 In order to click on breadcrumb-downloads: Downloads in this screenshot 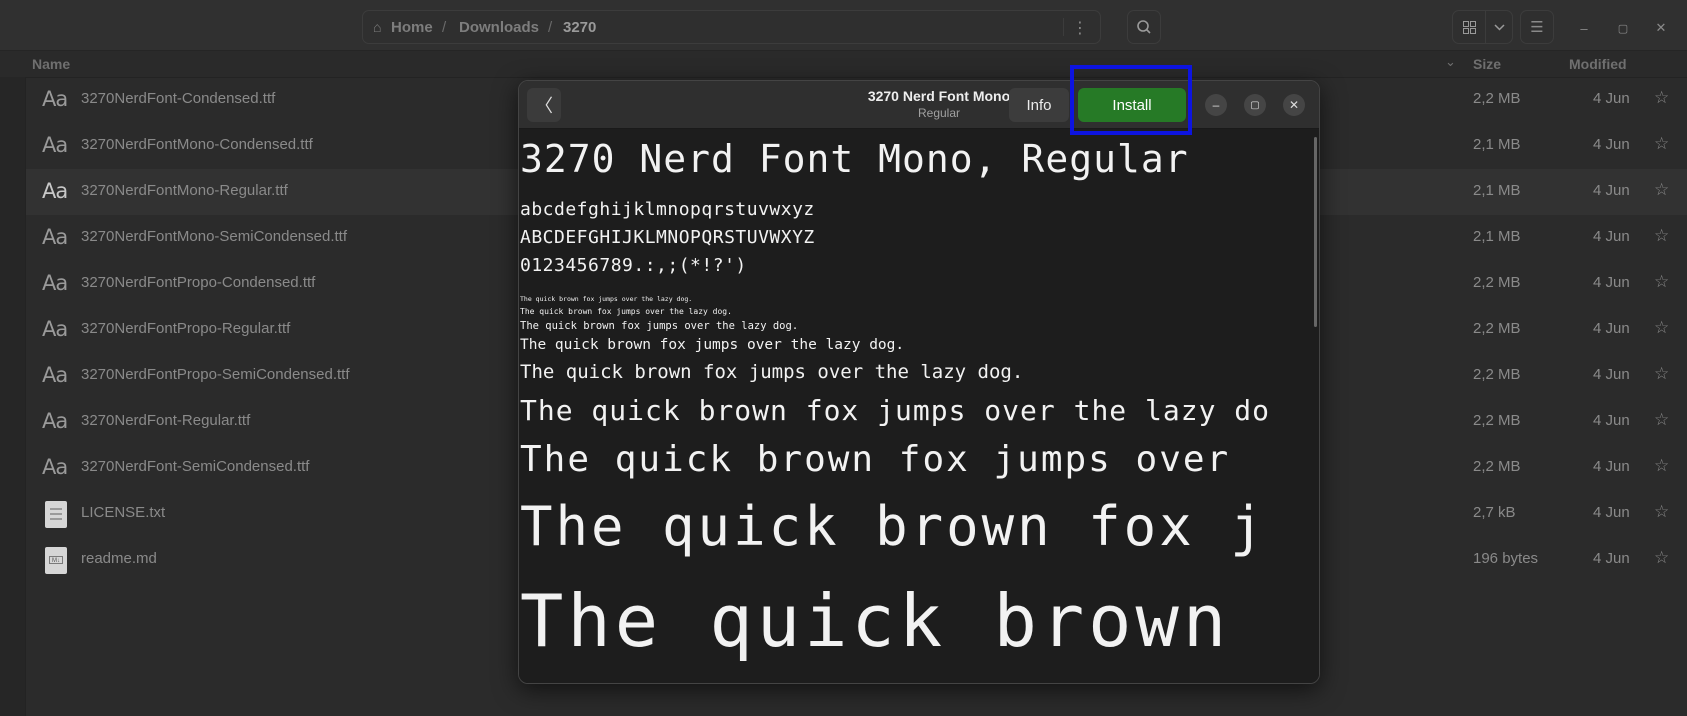, I will do `click(499, 27)`.